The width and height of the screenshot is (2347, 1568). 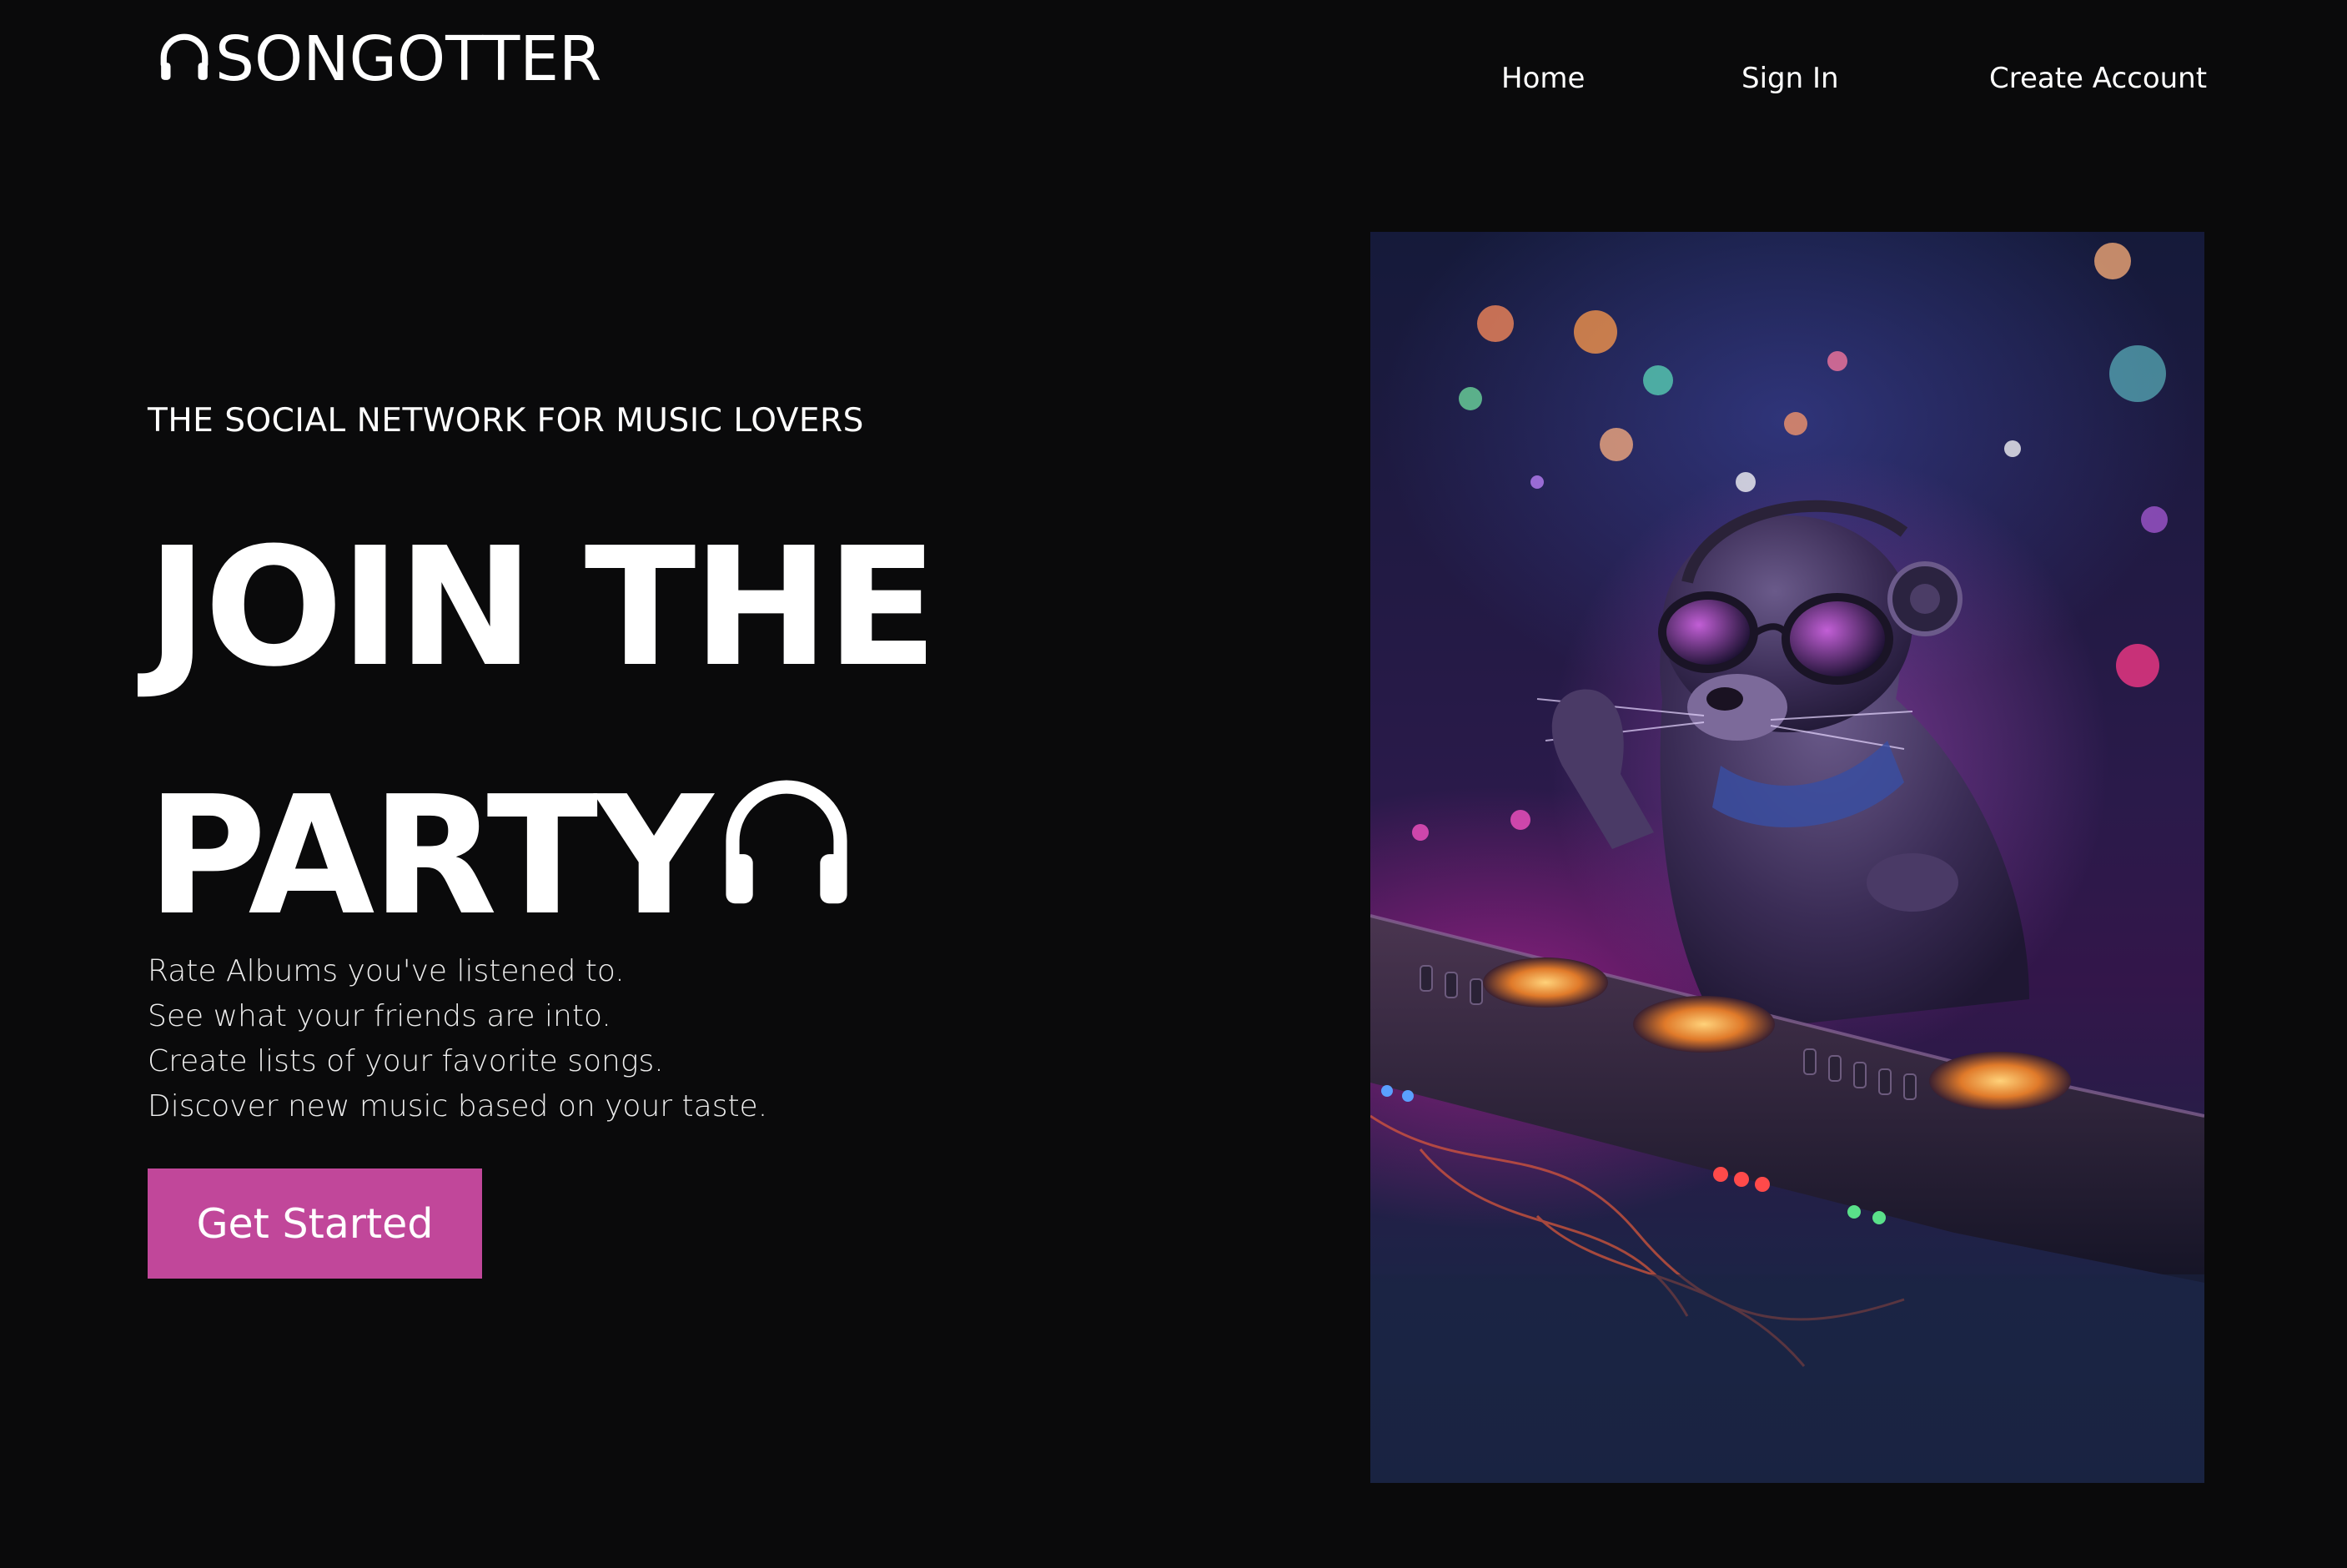 I want to click on feature-item: See what your friends are into., so click(x=379, y=1016).